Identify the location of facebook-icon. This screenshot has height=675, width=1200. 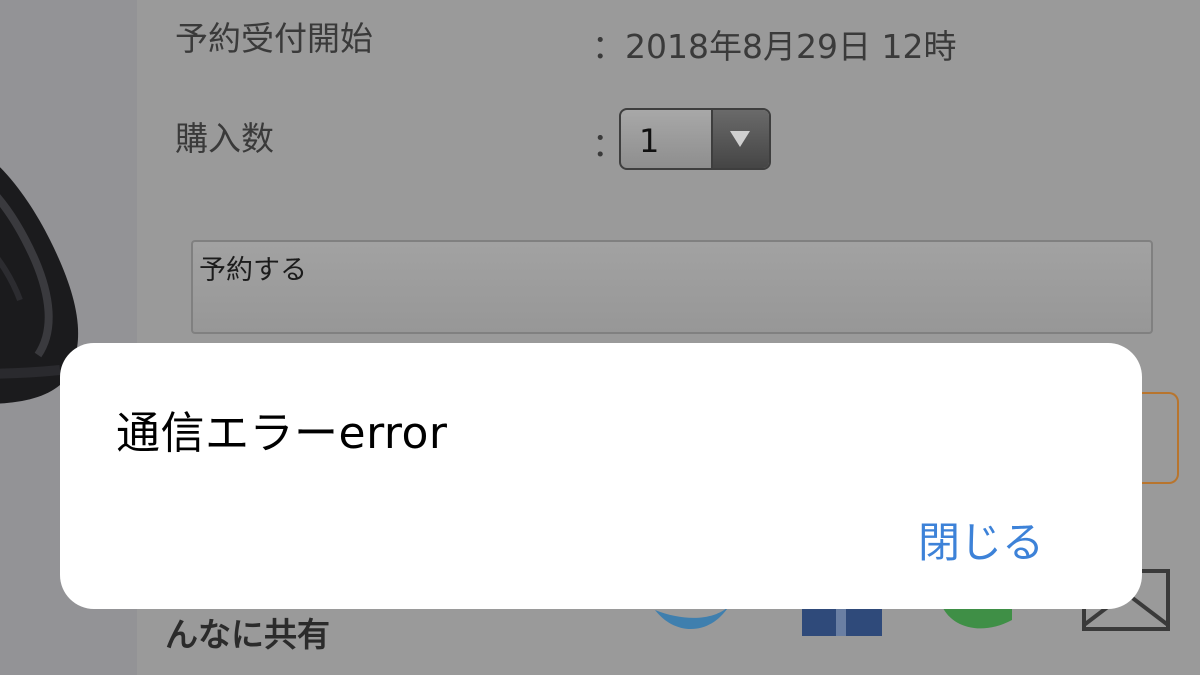
(842, 621).